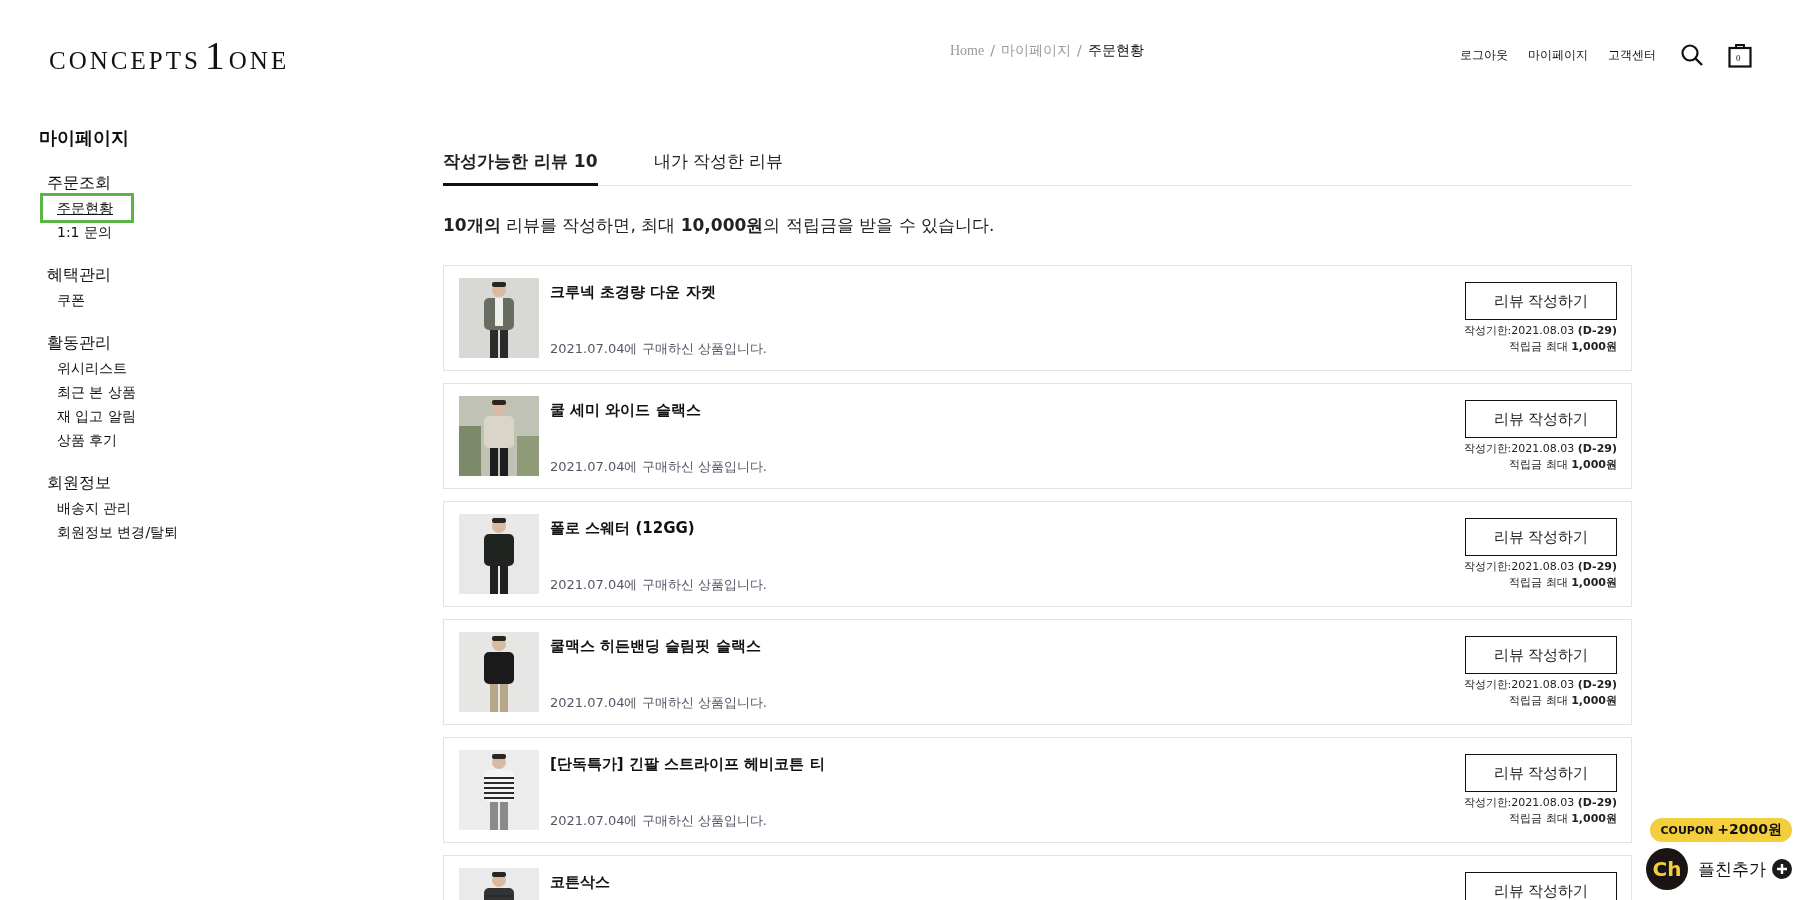  What do you see at coordinates (87, 208) in the screenshot?
I see `sidebar-item: 주문현황` at bounding box center [87, 208].